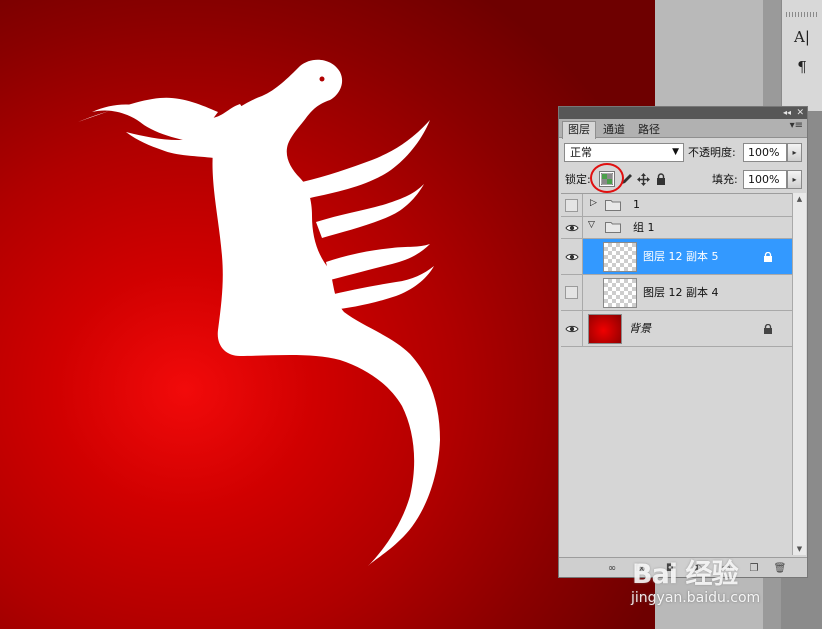 This screenshot has width=822, height=629. Describe the element at coordinates (612, 568) in the screenshot. I see `link-layers-icon: ∞` at that location.